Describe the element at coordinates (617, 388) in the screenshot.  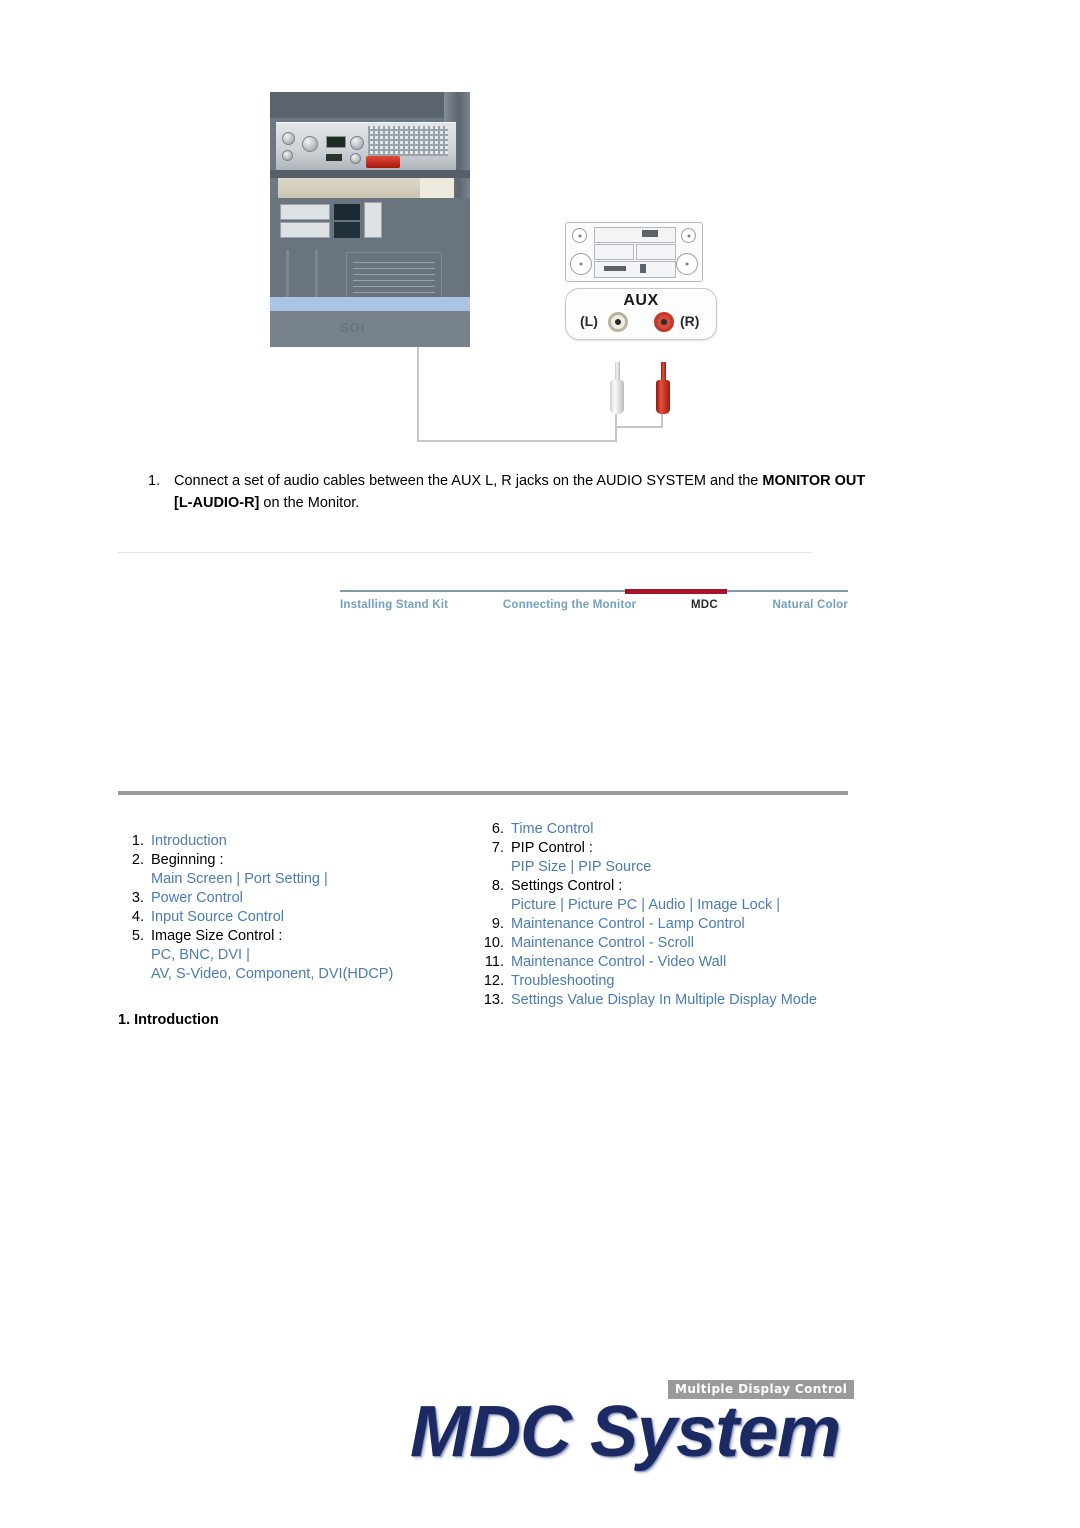
I see `white-rca-connector-icon` at that location.